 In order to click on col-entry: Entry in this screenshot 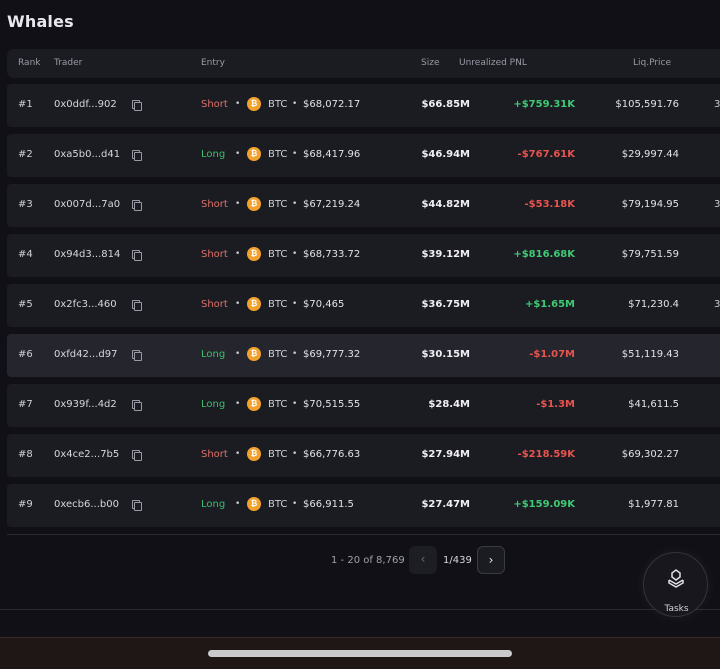, I will do `click(213, 63)`.